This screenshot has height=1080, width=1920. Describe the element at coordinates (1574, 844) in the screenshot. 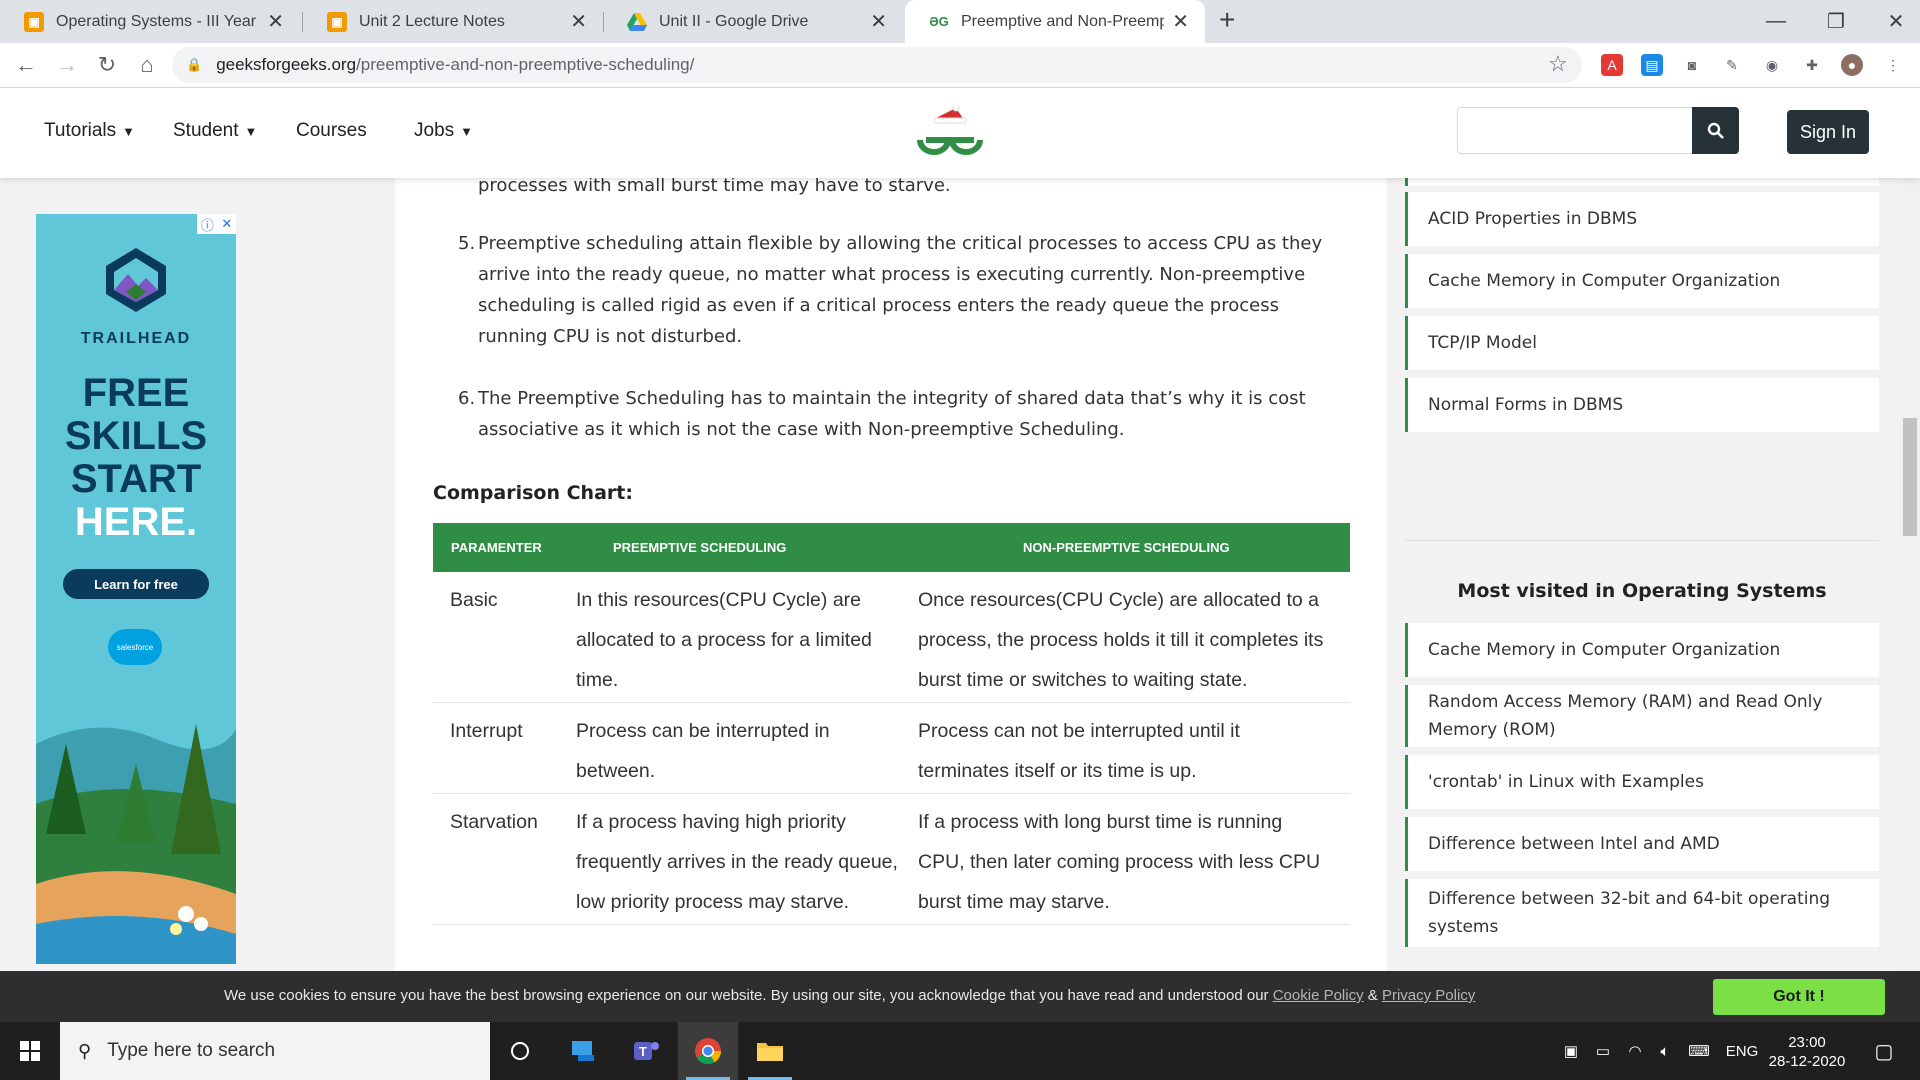

I see `sidebar-link-label: Difference between Intel and AMD` at that location.